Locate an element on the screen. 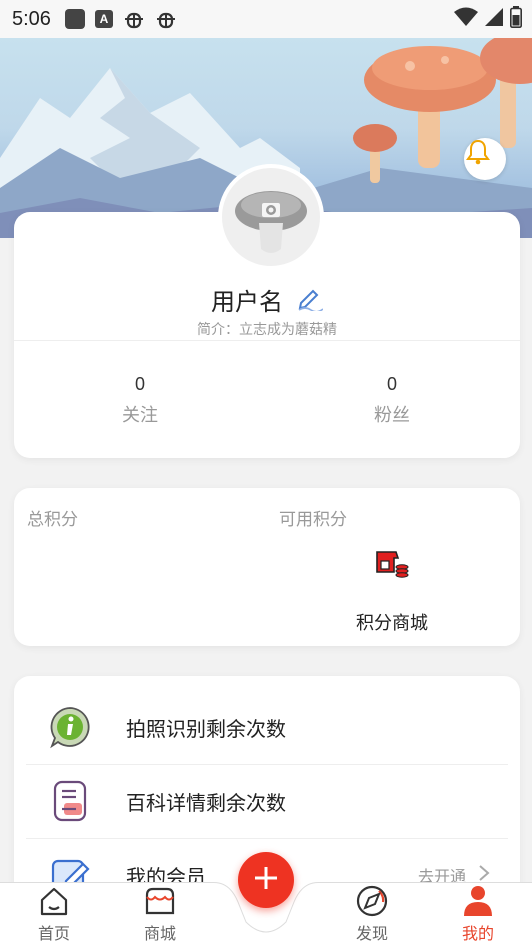 This screenshot has width=532, height=947. plus-icon is located at coordinates (266, 880).